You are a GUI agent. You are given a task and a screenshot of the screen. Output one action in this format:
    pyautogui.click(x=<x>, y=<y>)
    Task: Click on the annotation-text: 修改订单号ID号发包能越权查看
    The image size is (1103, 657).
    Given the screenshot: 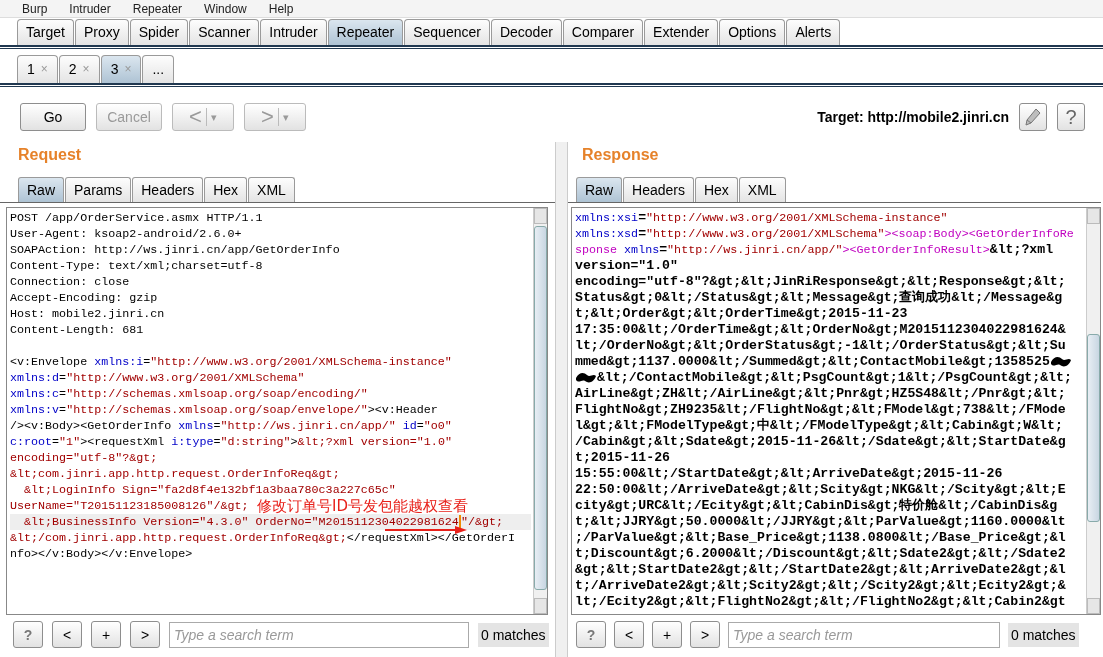 What is the action you would take?
    pyautogui.click(x=362, y=506)
    